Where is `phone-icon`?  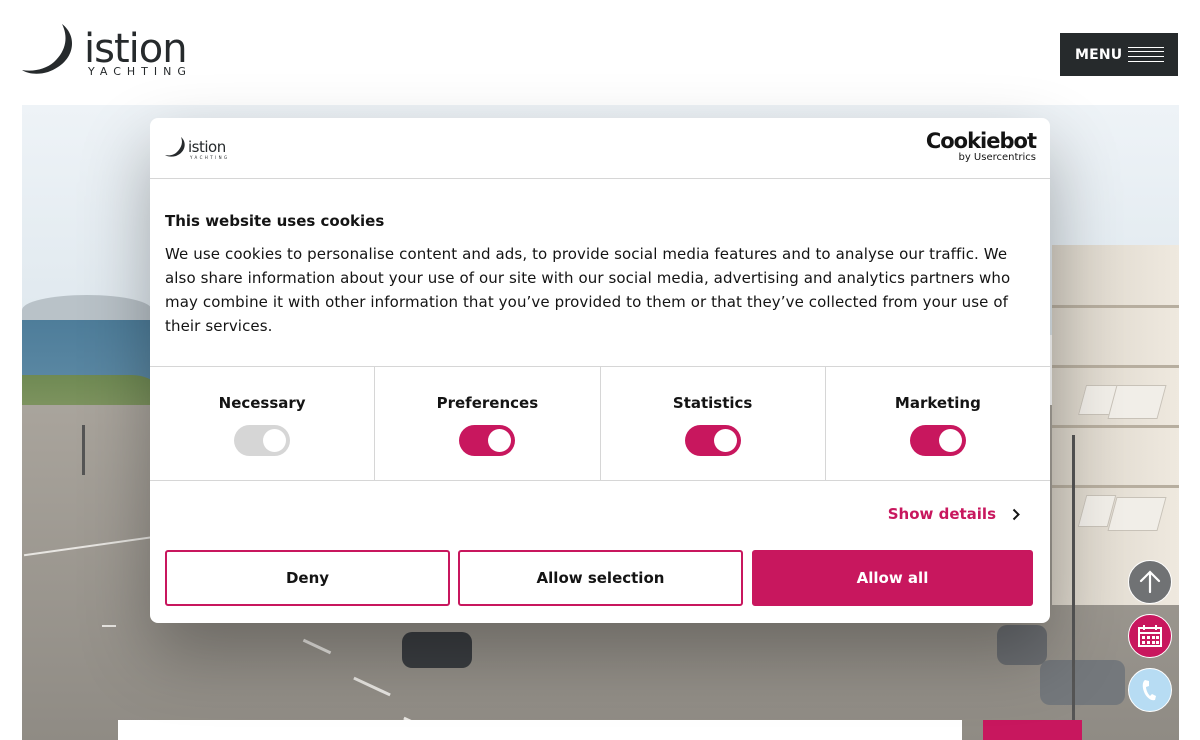 phone-icon is located at coordinates (1149, 690).